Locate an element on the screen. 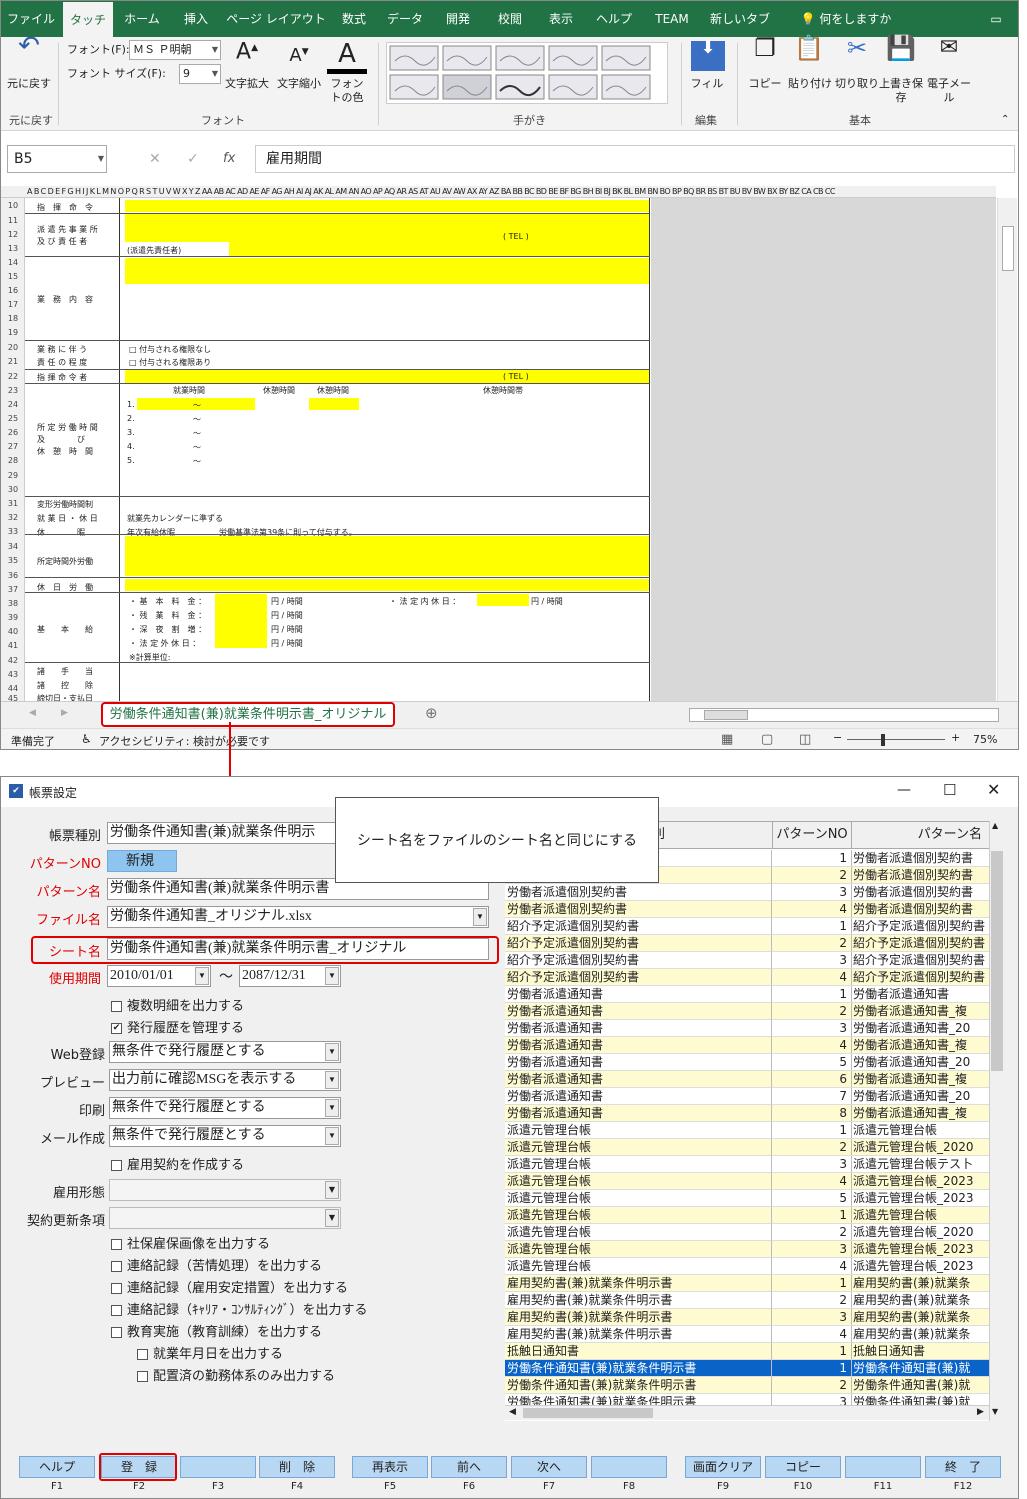 The image size is (1027, 1499). enter-icon: ✓ is located at coordinates (193, 159).